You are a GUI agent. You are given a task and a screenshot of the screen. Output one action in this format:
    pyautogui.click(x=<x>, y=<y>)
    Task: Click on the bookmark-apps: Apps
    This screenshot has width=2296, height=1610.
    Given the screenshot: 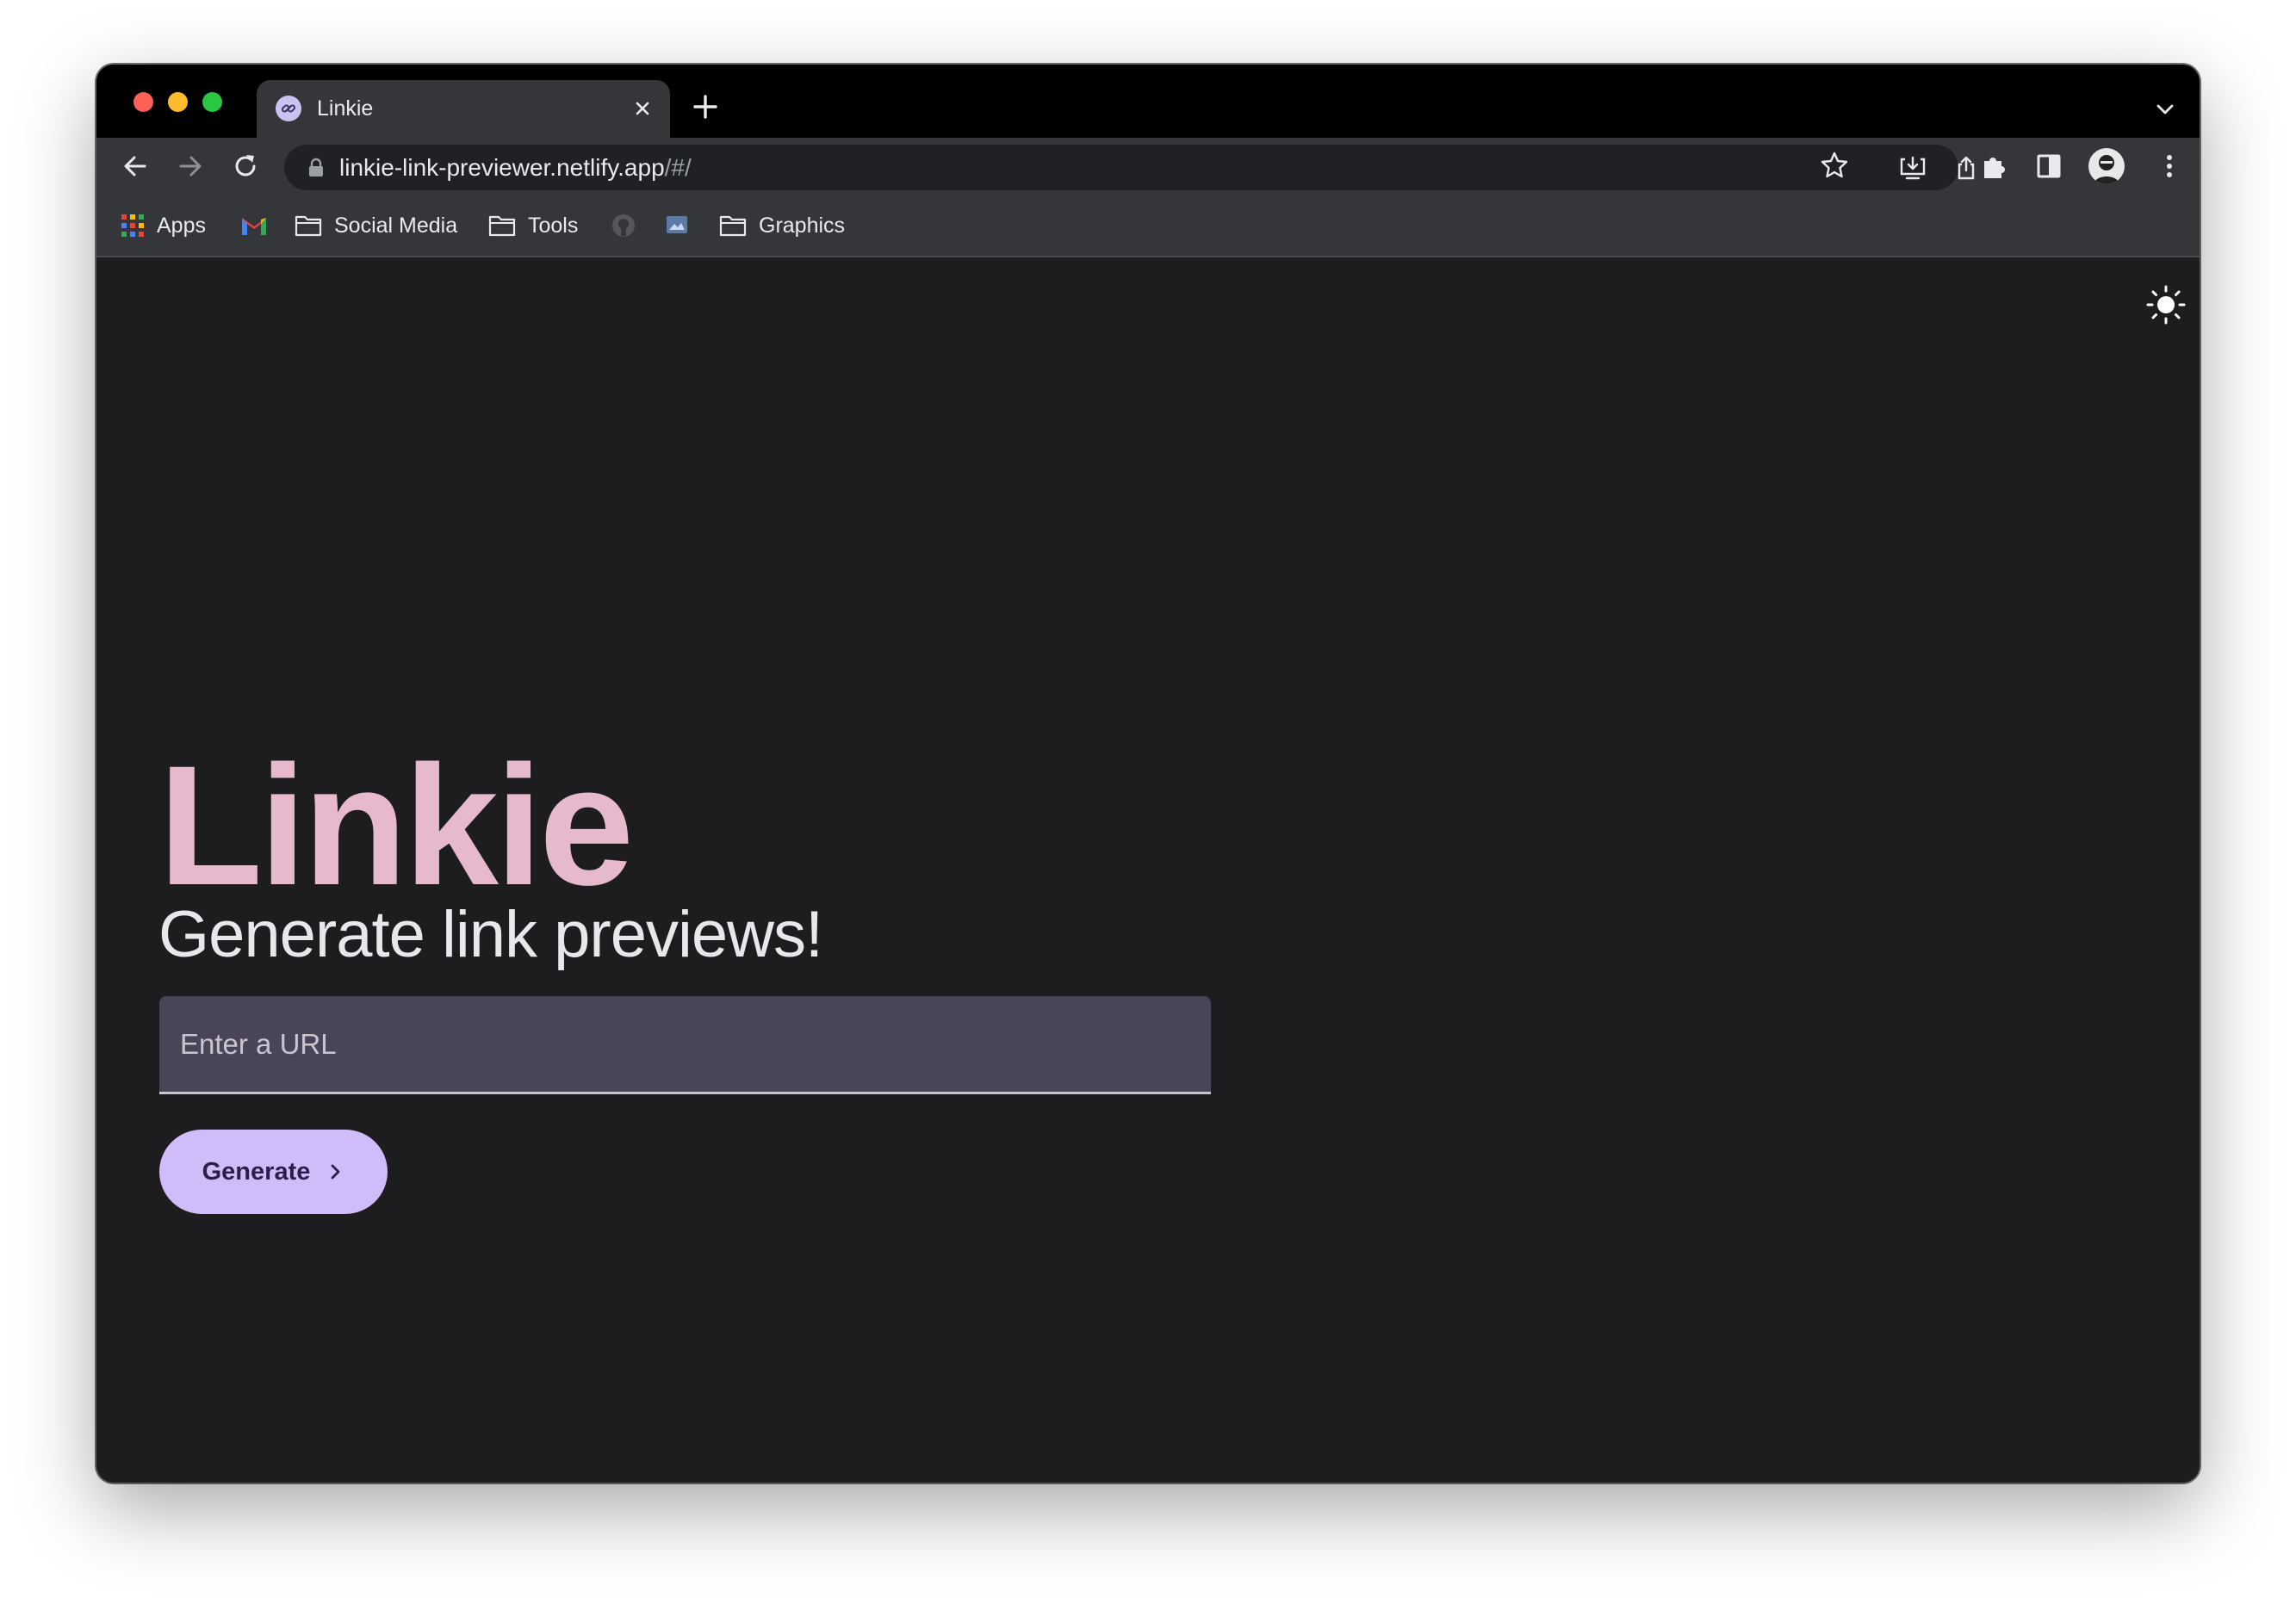 What is the action you would take?
    pyautogui.click(x=163, y=226)
    